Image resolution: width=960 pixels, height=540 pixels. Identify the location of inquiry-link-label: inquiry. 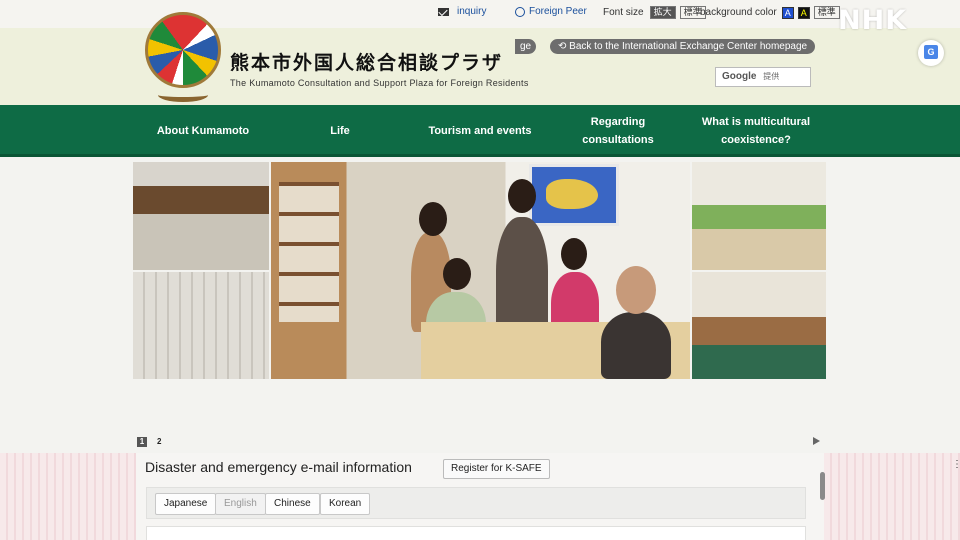
(471, 11).